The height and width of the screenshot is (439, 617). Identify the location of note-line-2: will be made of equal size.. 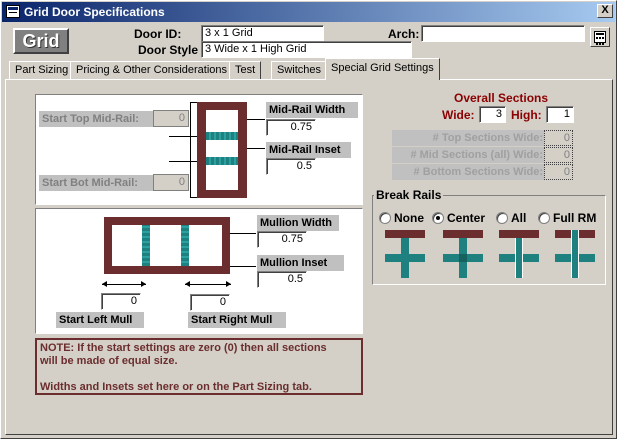
(109, 361).